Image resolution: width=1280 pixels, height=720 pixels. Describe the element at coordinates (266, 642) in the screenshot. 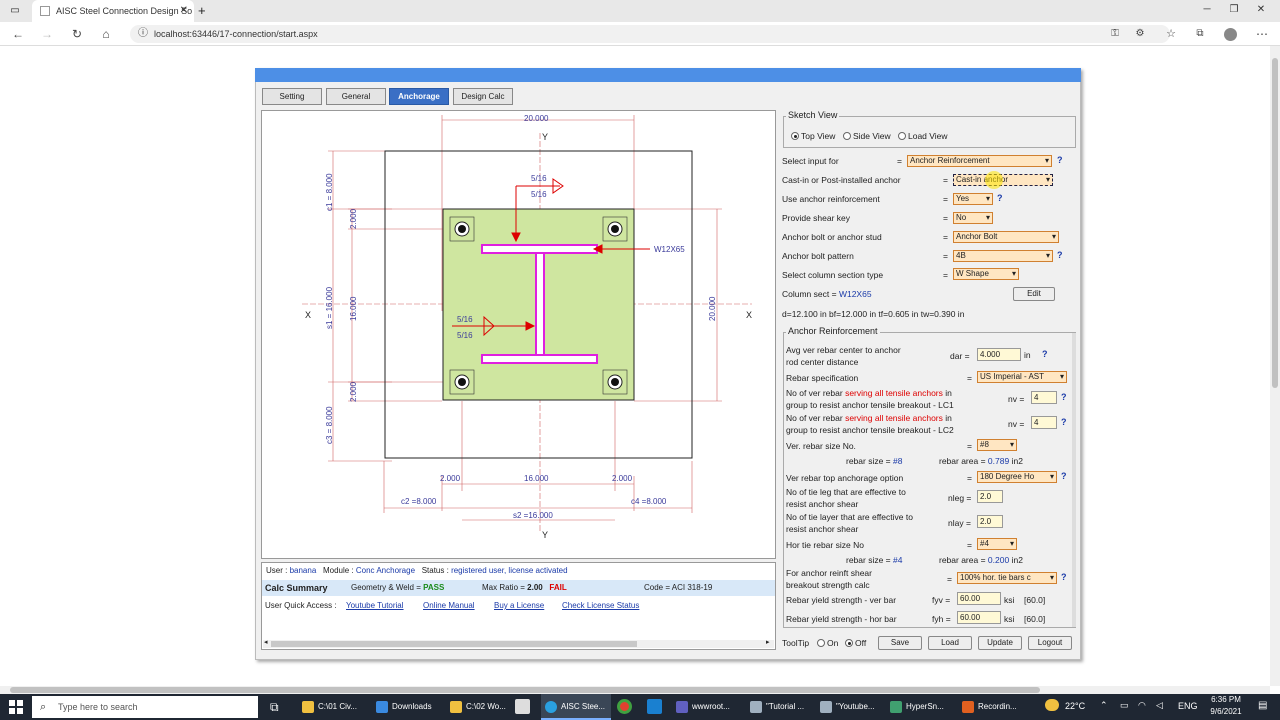

I see `scroll-left-icon: ◂` at that location.